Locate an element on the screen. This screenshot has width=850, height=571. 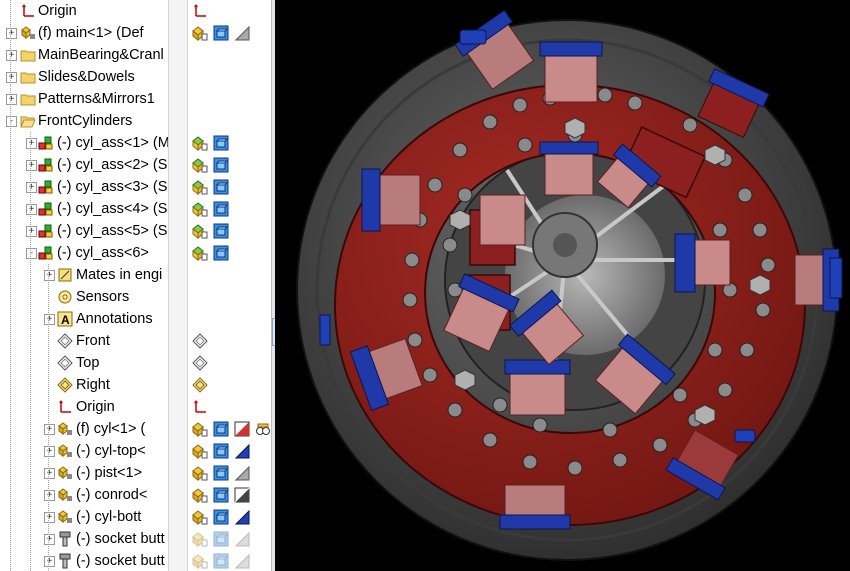
tree-node: + Patterns&Mirrors1 is located at coordinates (84, 99).